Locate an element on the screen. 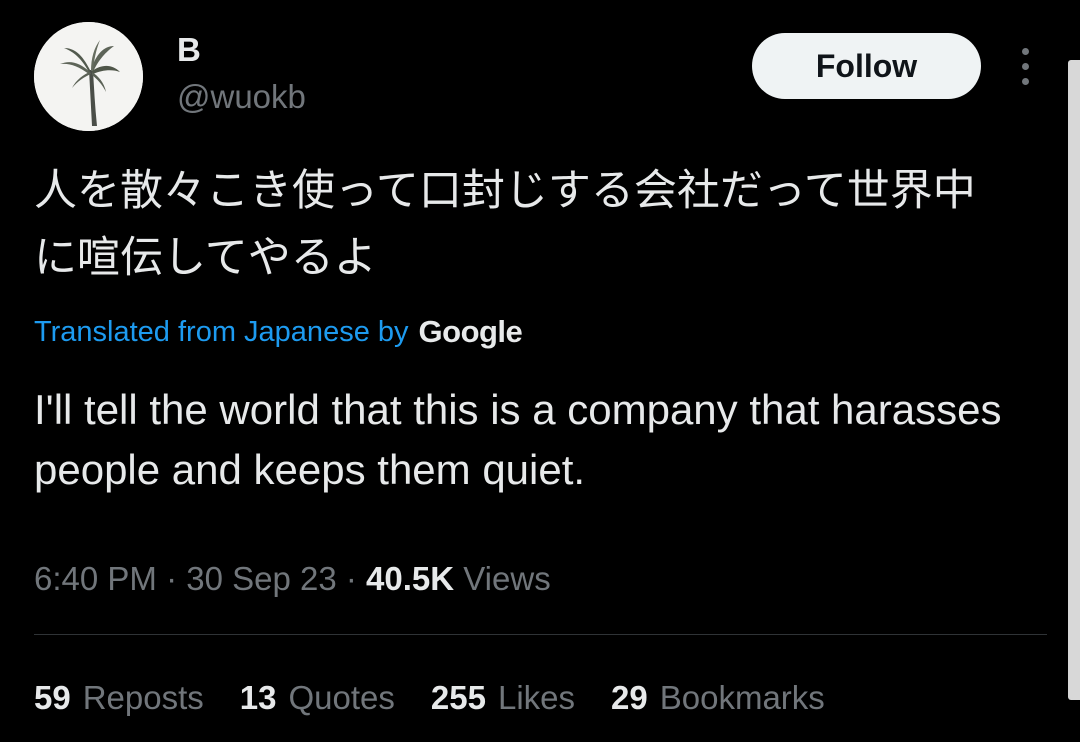 This screenshot has width=1080, height=742. translated-from-link: Translated from Japanese by is located at coordinates (221, 332).